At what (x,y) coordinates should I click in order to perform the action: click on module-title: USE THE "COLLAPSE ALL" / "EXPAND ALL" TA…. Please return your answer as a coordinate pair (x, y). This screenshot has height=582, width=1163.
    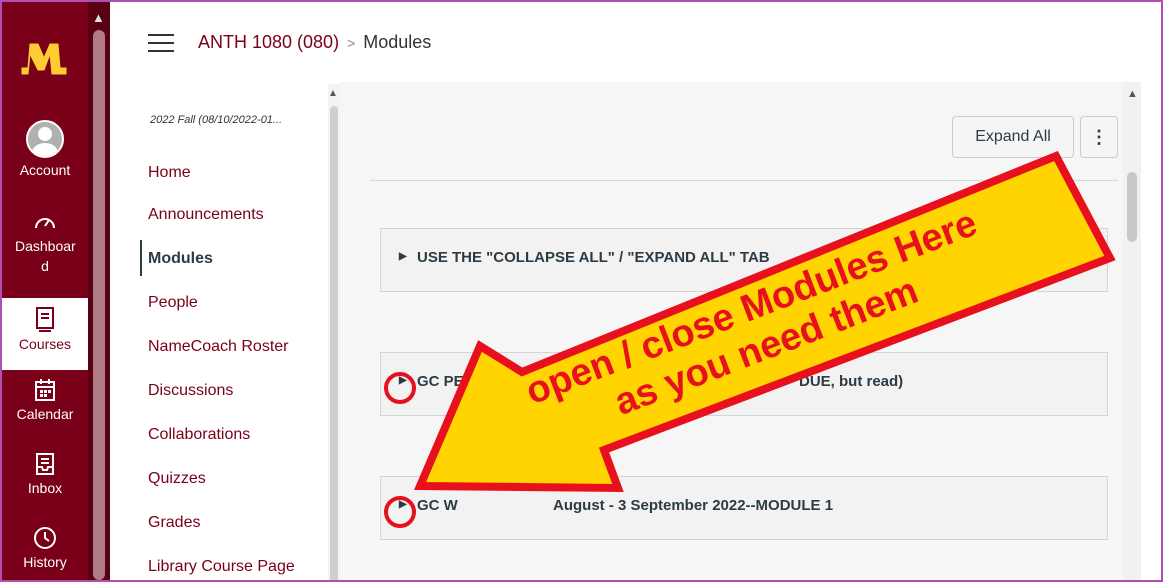
    Looking at the image, I should click on (593, 257).